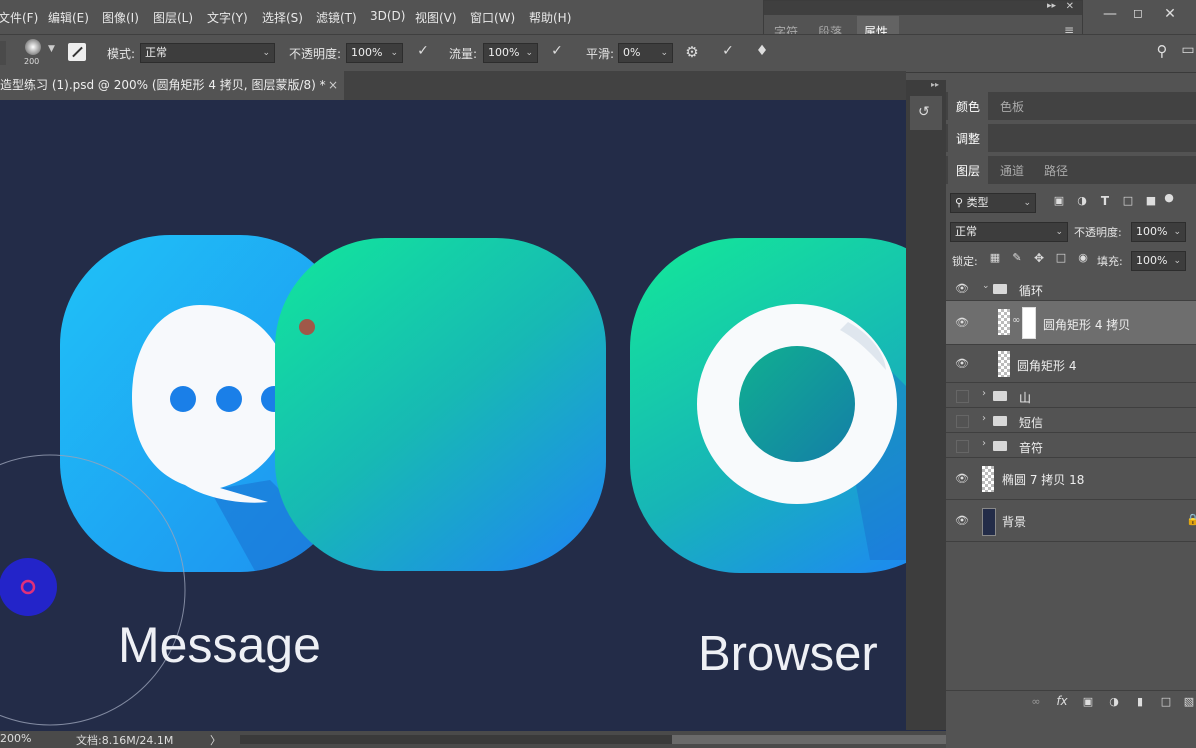 This screenshot has height=748, width=1196. I want to click on pressure-size-icon: ✓, so click(728, 51).